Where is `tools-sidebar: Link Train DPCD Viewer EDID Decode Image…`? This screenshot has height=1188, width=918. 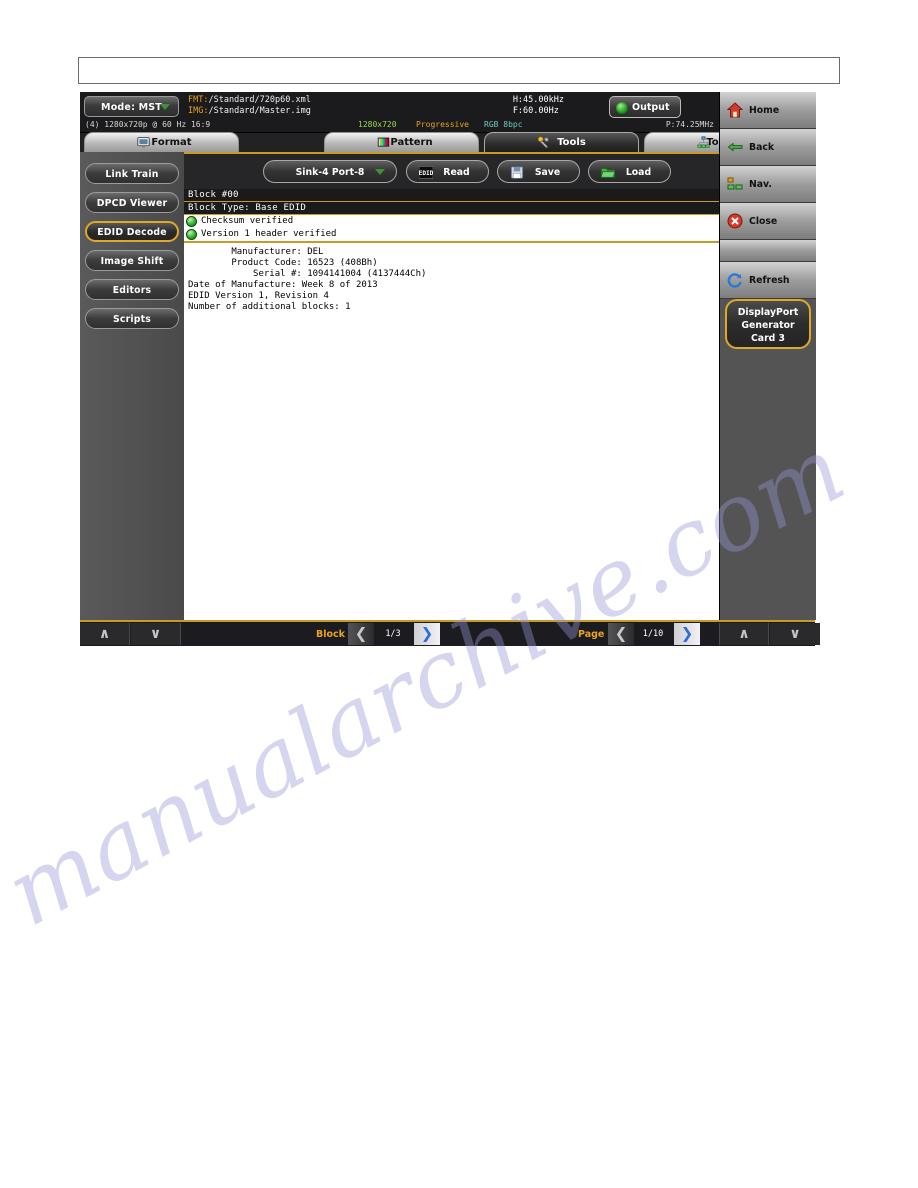
tools-sidebar: Link Train DPCD Viewer EDID Decode Image… is located at coordinates (133, 386).